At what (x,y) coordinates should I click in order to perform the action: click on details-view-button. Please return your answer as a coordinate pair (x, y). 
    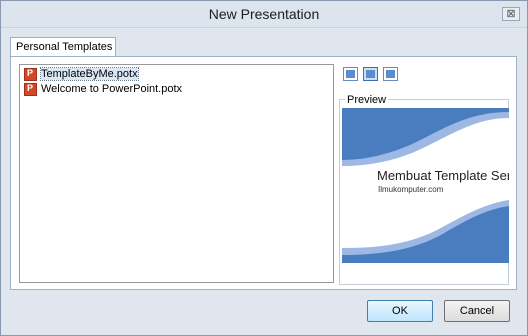
    Looking at the image, I should click on (390, 74).